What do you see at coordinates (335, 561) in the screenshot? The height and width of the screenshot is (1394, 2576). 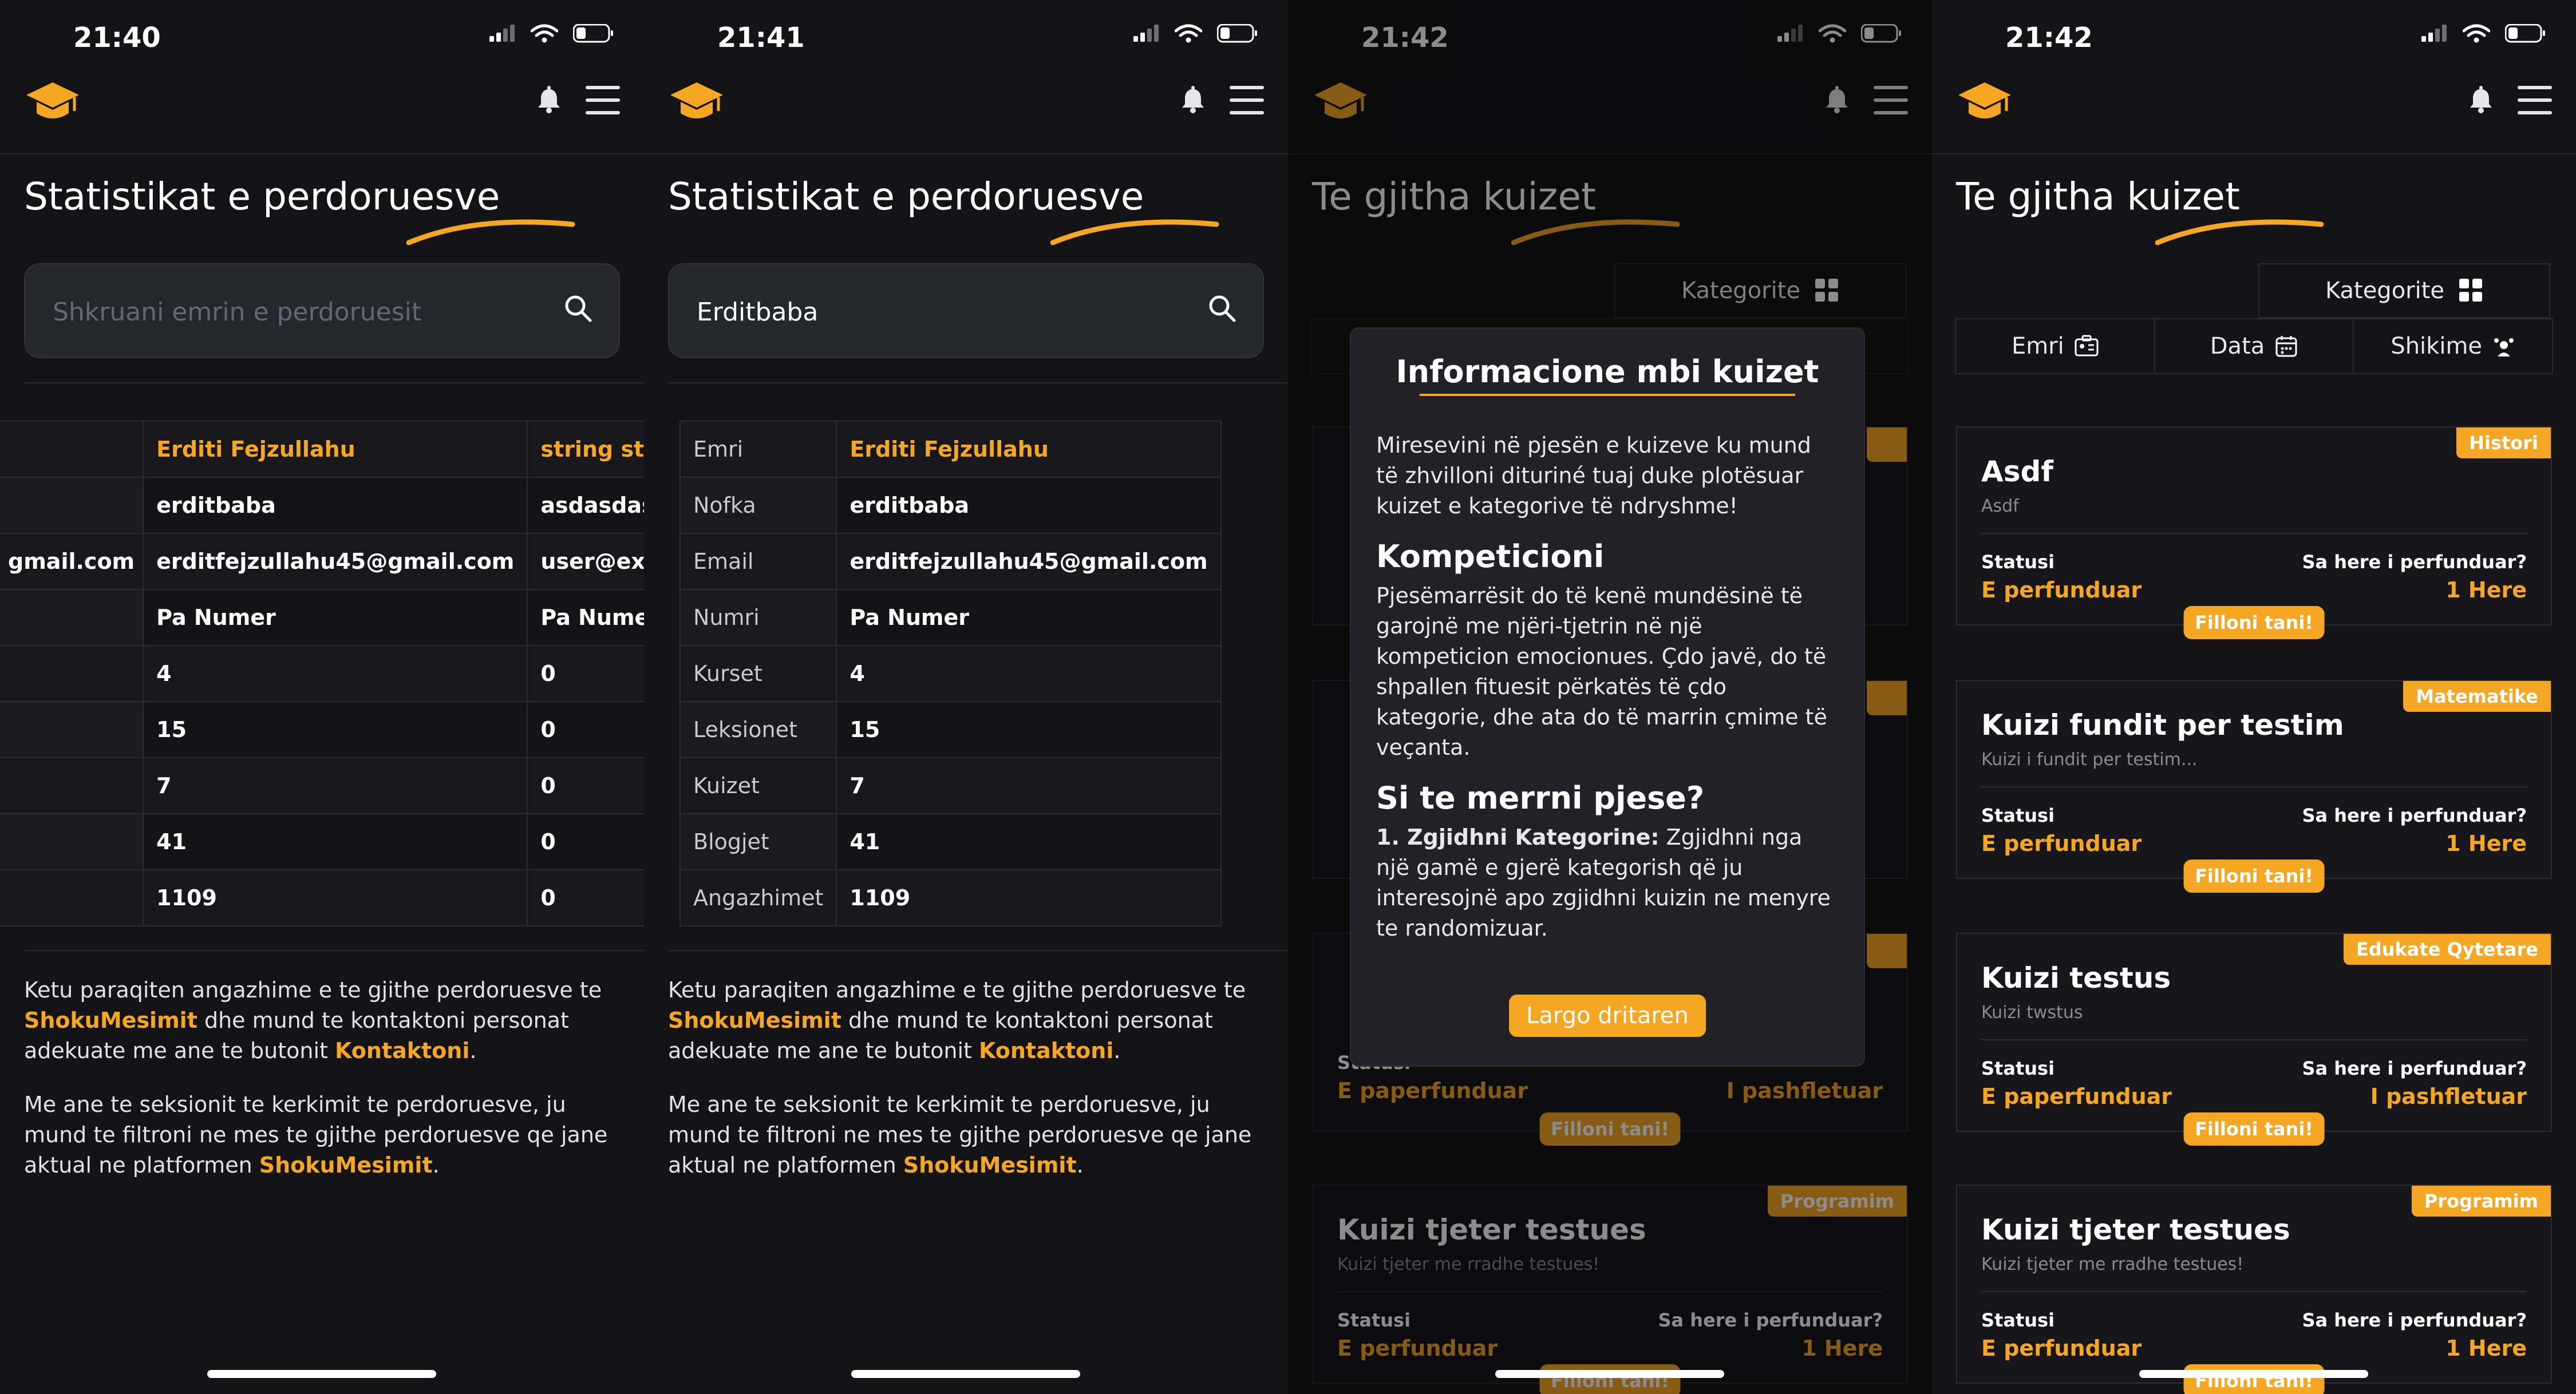 I see `table-cell: erditfejzullahu45@gmail.com` at bounding box center [335, 561].